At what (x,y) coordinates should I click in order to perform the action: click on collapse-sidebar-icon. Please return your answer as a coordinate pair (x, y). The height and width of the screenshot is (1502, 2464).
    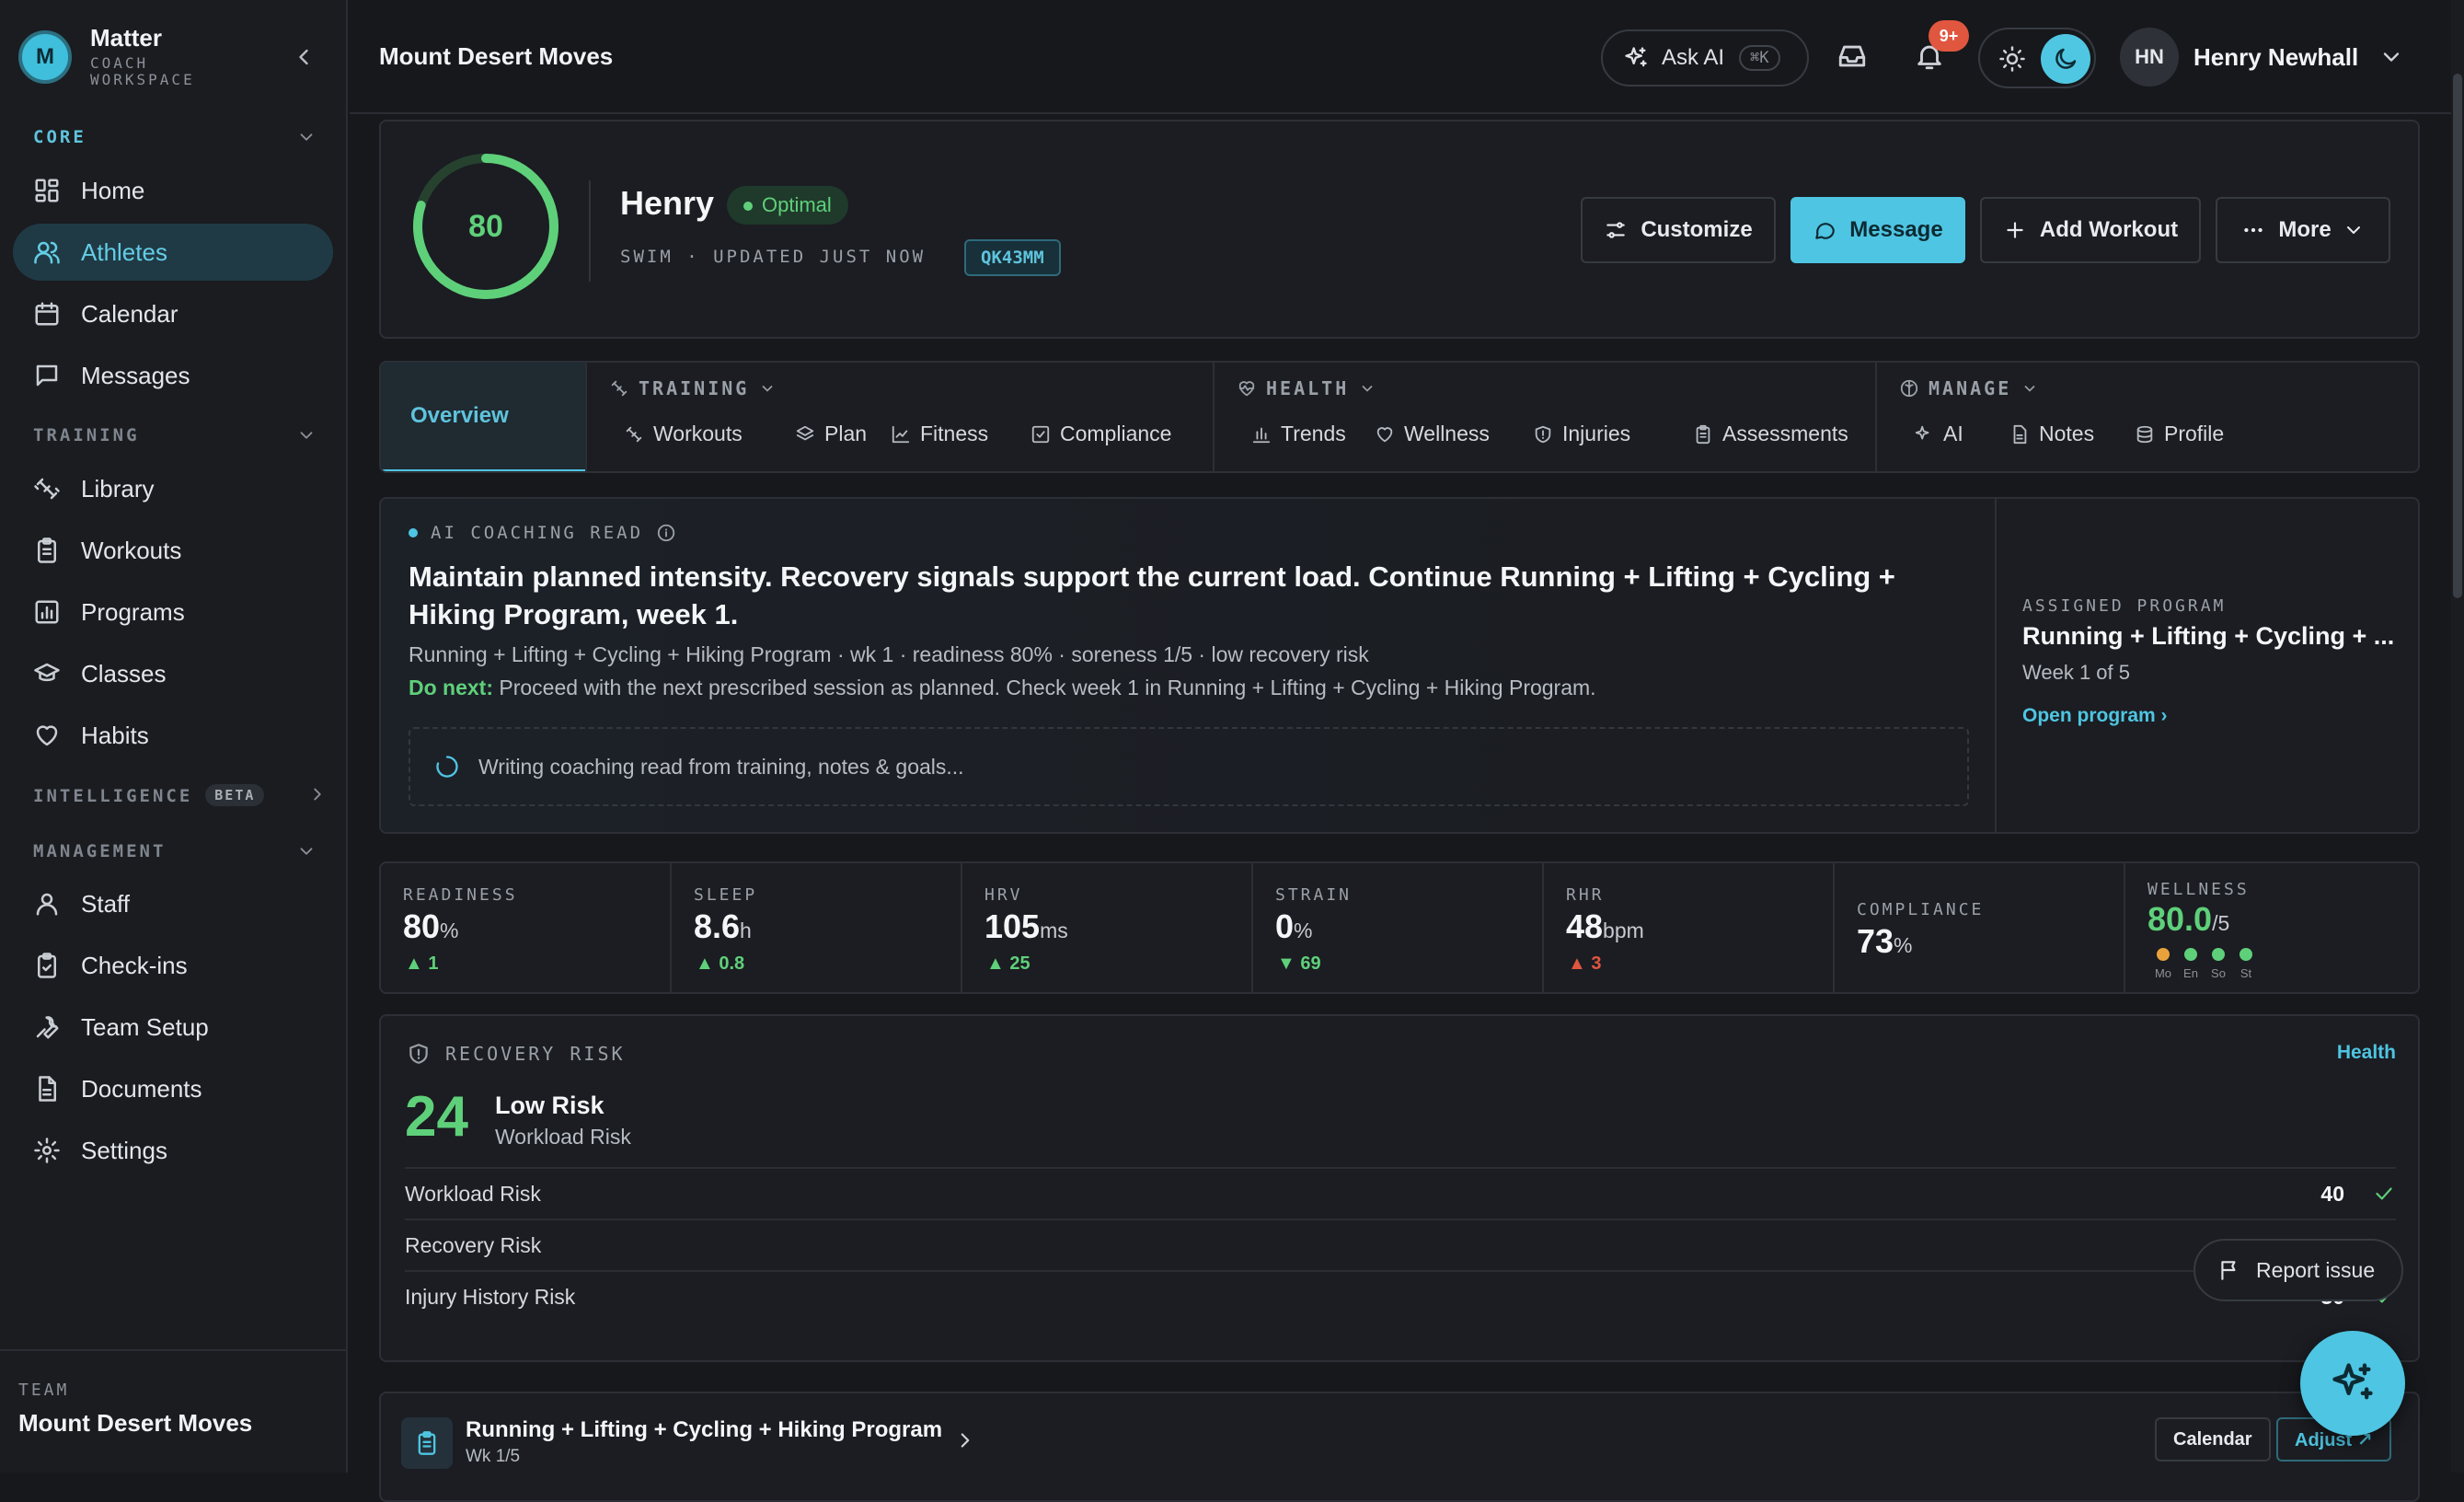
    Looking at the image, I should click on (304, 57).